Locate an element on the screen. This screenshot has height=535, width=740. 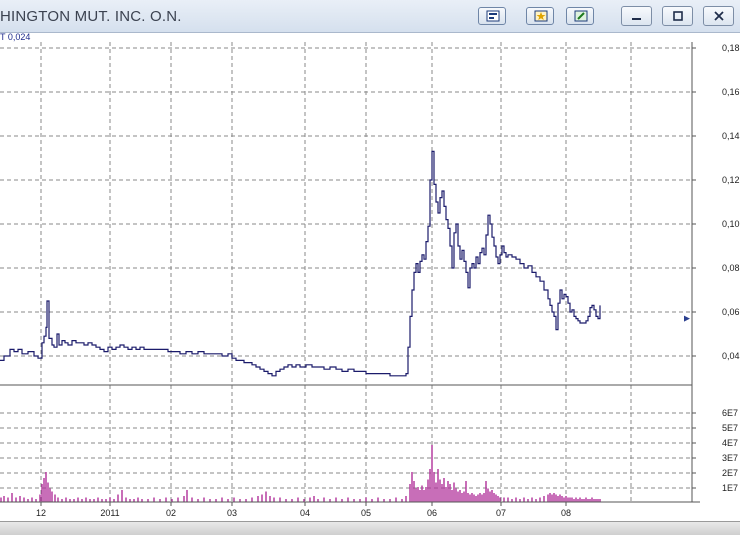
x-tick-label: 2011 is located at coordinates (109, 513).